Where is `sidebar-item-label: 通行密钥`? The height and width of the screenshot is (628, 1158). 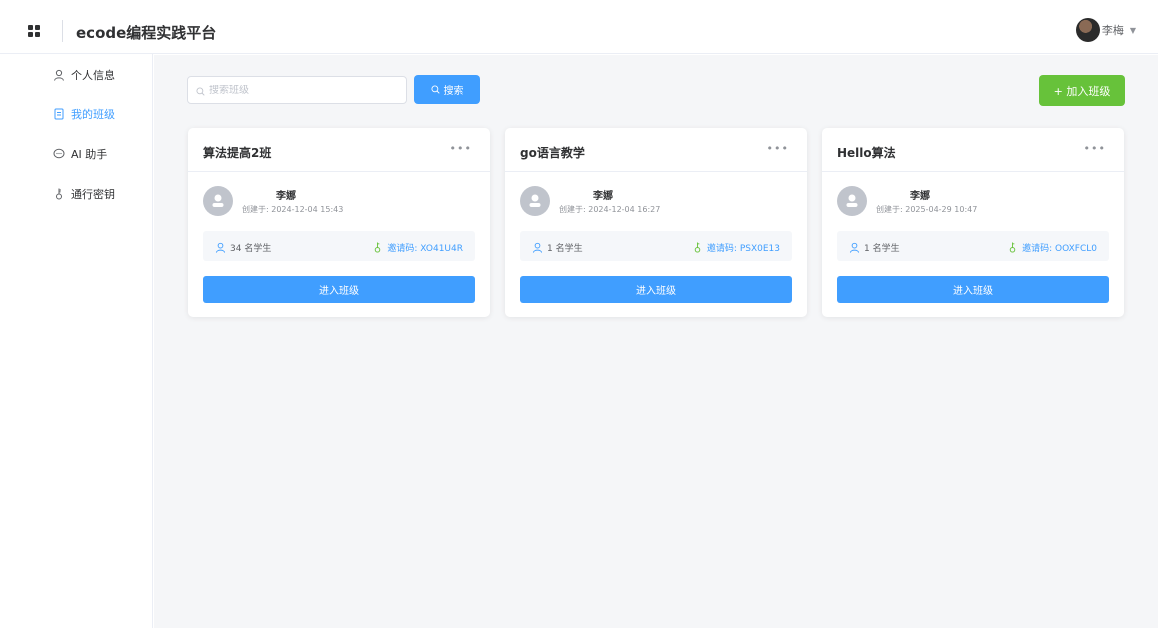 sidebar-item-label: 通行密钥 is located at coordinates (93, 194).